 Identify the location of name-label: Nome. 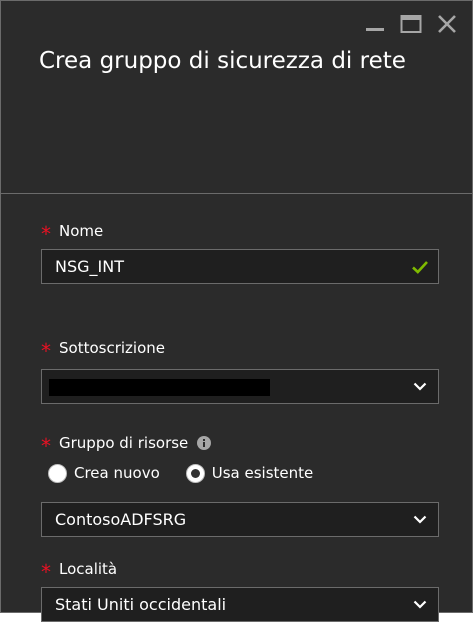
(81, 231).